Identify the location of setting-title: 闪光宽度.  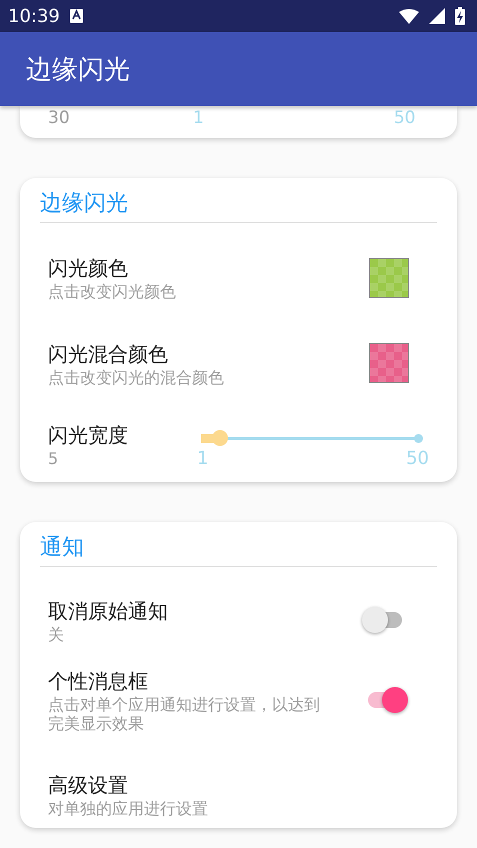
(88, 435).